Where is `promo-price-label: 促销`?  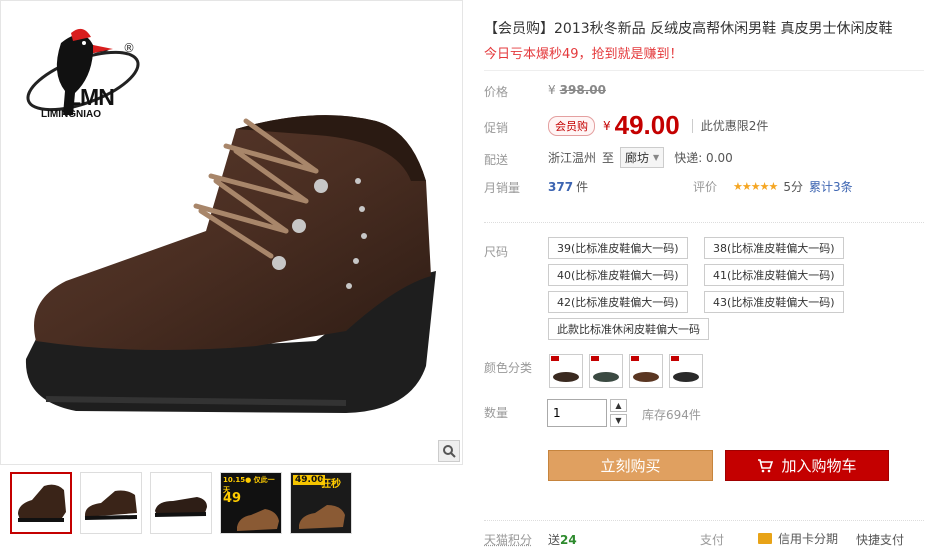 promo-price-label: 促销 is located at coordinates (496, 128).